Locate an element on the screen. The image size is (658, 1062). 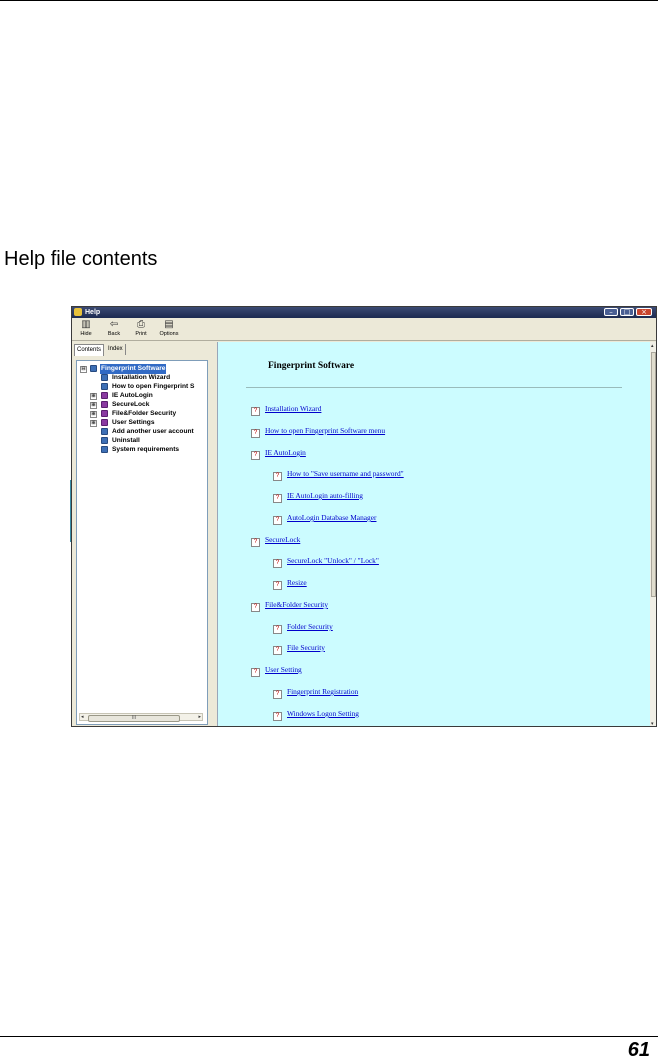
tab-contents: Contents is located at coordinates (89, 350).